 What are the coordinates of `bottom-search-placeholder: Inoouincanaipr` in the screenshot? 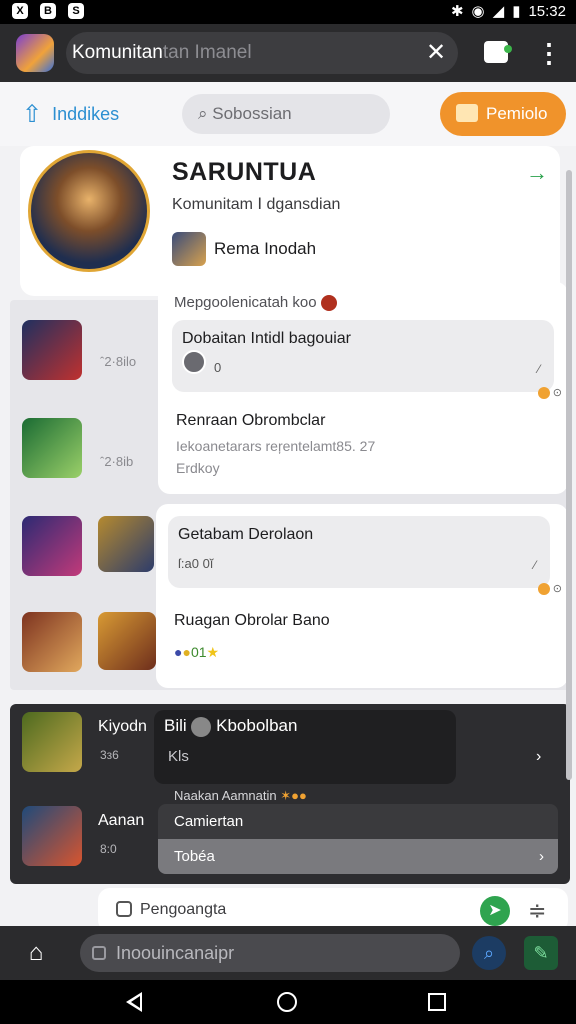 It's located at (175, 953).